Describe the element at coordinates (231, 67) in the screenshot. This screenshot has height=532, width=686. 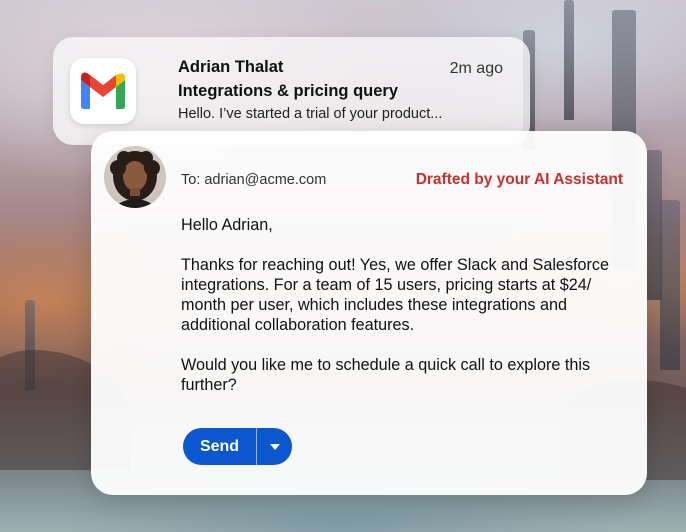
I see `notification-sender: Adrian Thalat` at that location.